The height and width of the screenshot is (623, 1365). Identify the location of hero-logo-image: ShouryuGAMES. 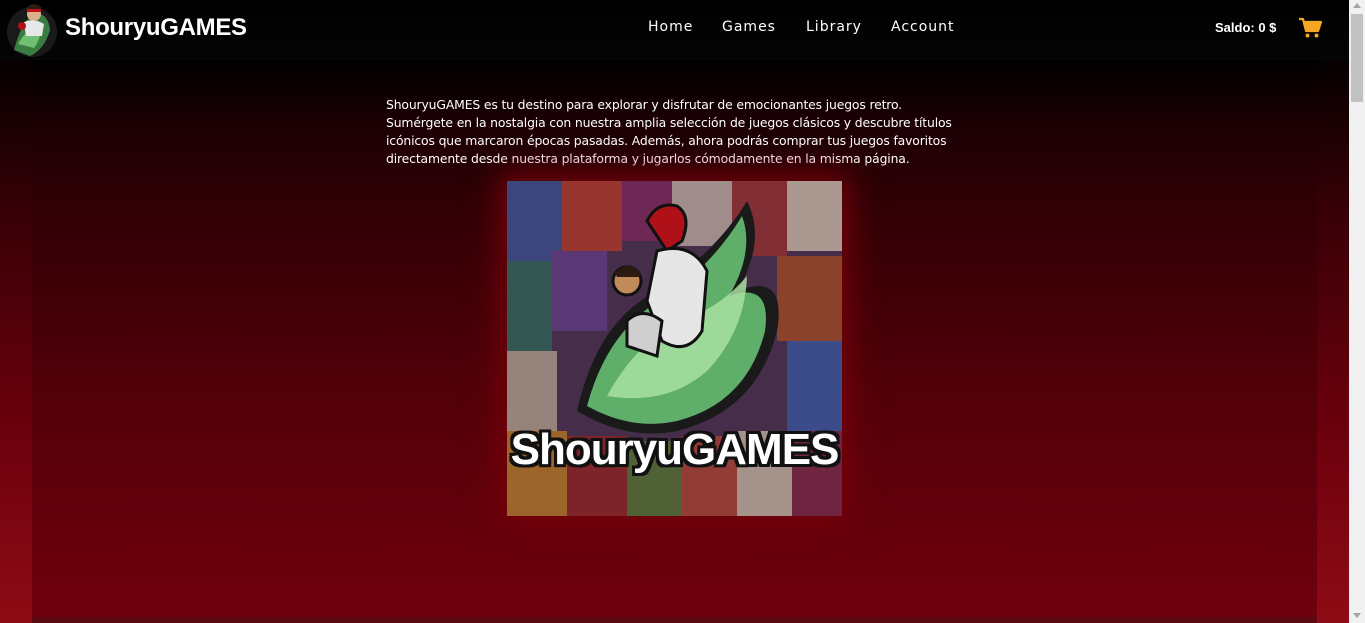
(674, 348).